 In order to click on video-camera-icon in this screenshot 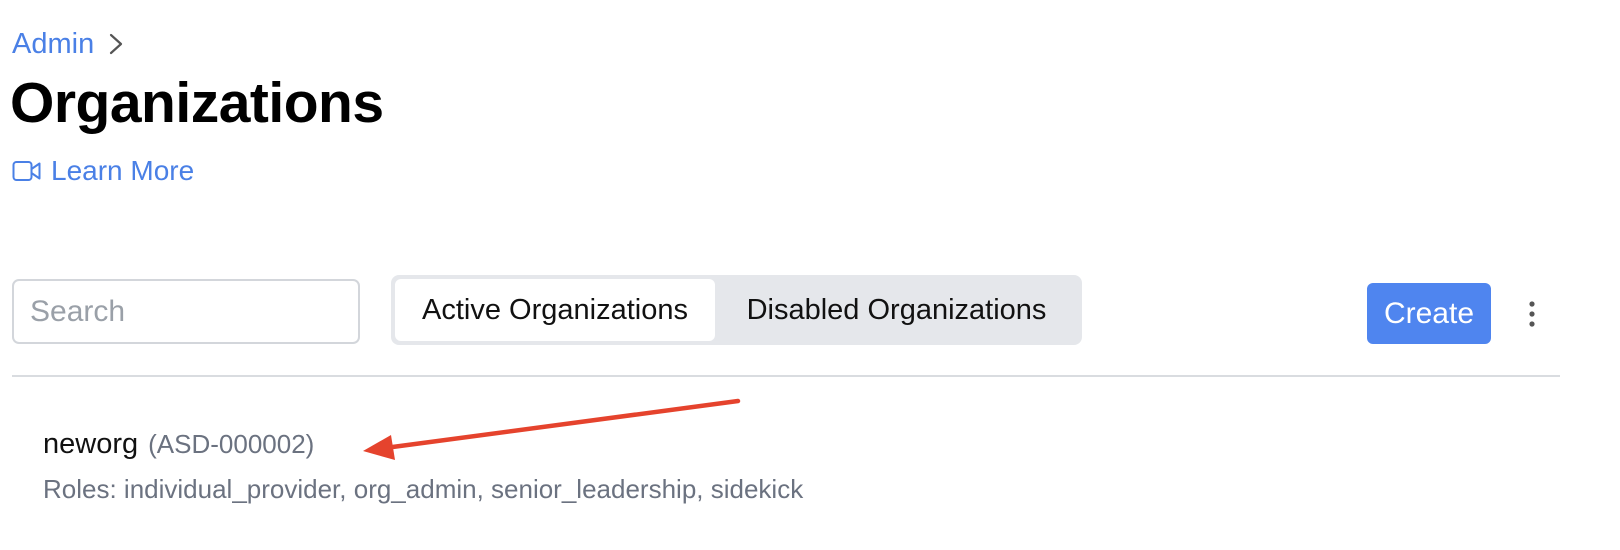, I will do `click(27, 171)`.